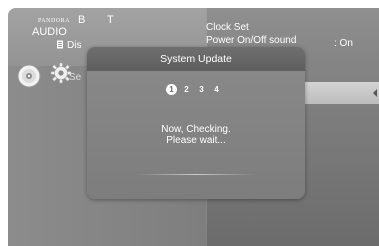  What do you see at coordinates (375, 93) in the screenshot?
I see `chevron-left-icon` at bounding box center [375, 93].